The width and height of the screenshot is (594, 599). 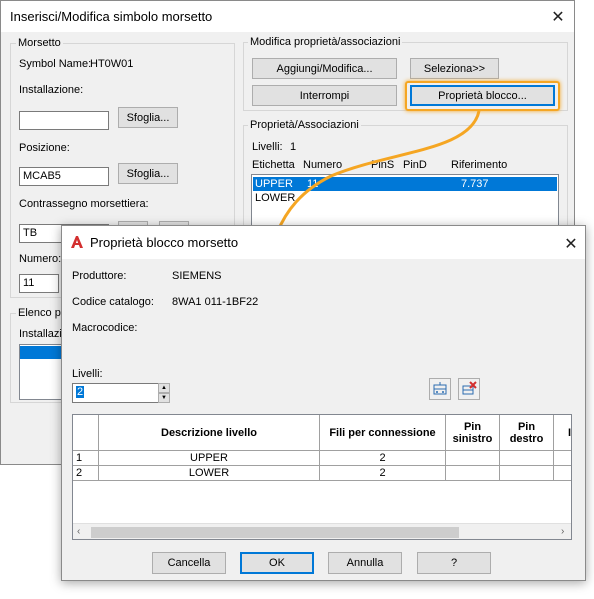 What do you see at coordinates (365, 563) in the screenshot?
I see `annulla-button: Annulla` at bounding box center [365, 563].